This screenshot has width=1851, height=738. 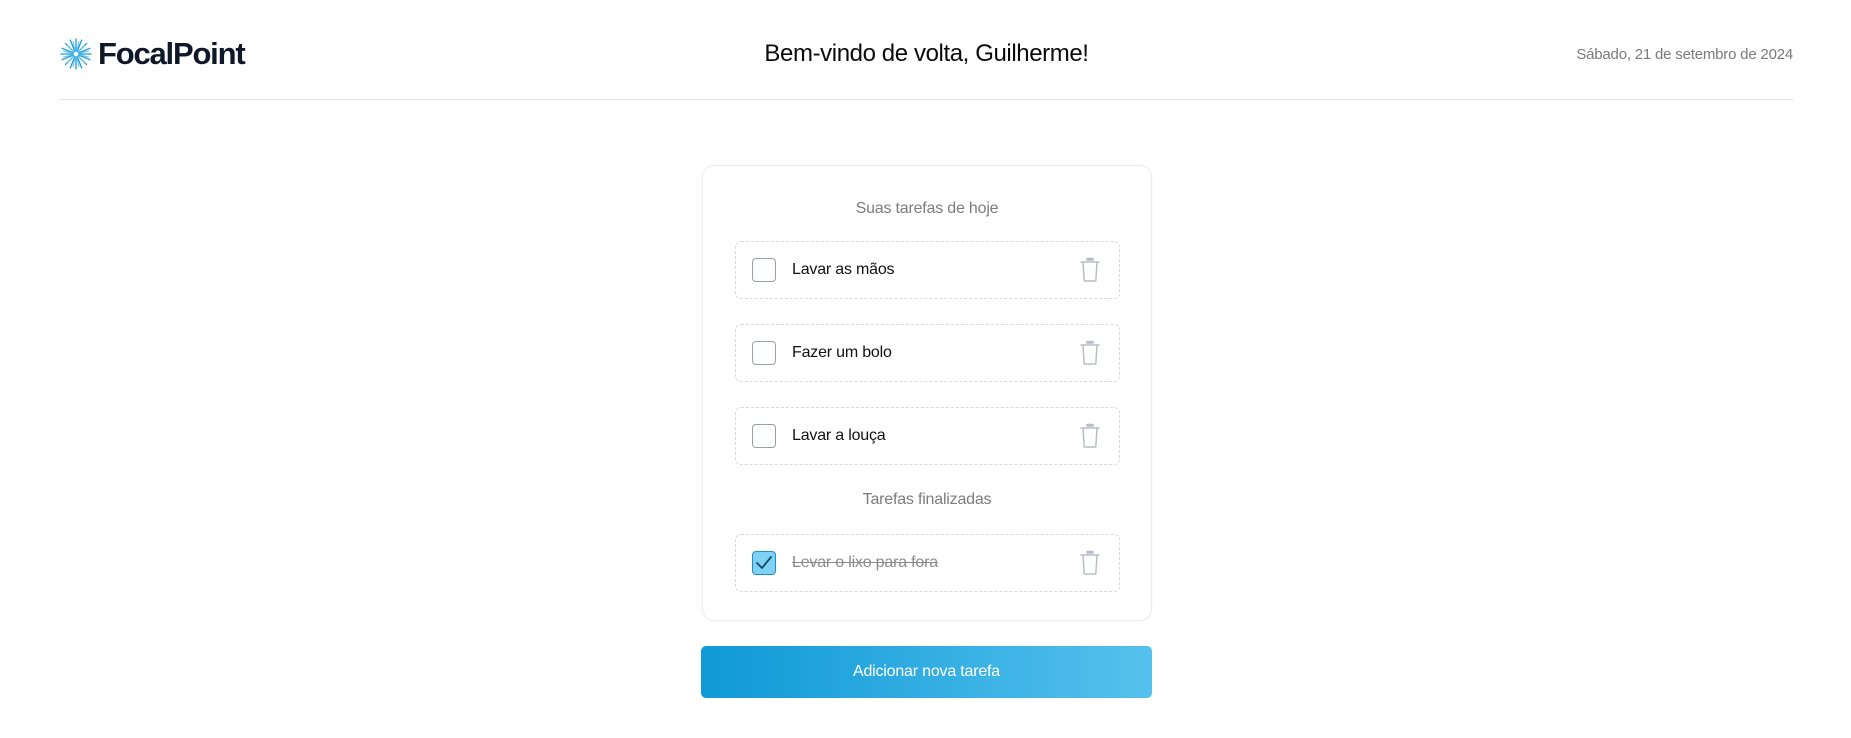 What do you see at coordinates (76, 54) in the screenshot?
I see `starburst-logo-icon` at bounding box center [76, 54].